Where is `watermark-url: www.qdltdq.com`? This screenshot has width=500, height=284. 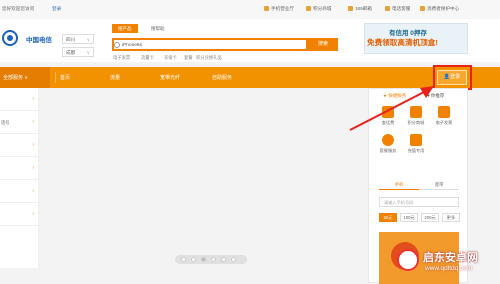
watermark-url: www.qdltdq.com is located at coordinates (449, 268).